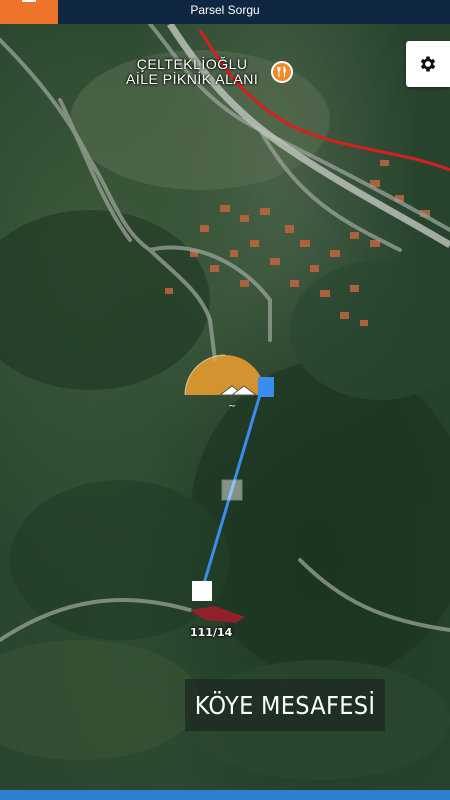 The image size is (450, 800). What do you see at coordinates (285, 705) in the screenshot?
I see `caption-banner: KÖYE MESAFESİ` at bounding box center [285, 705].